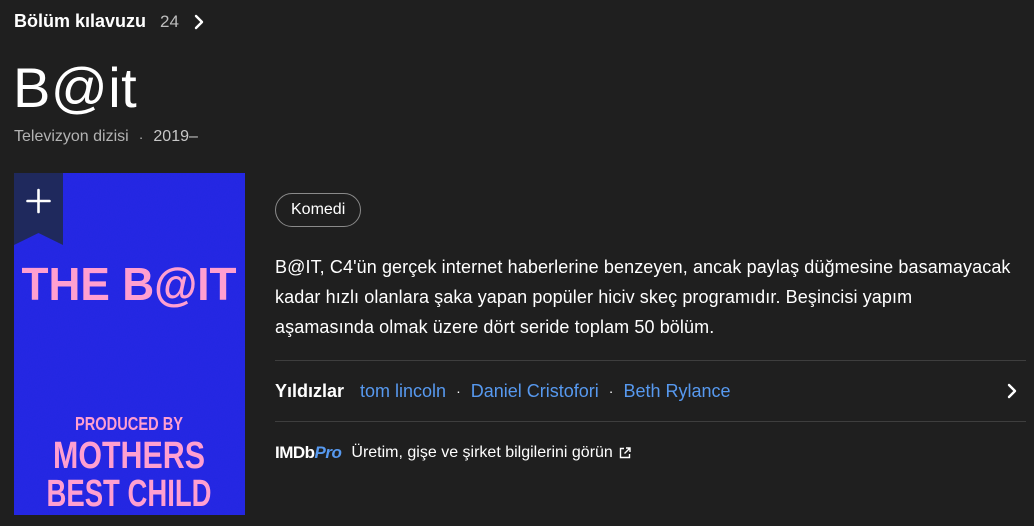 The image size is (1034, 526). What do you see at coordinates (535, 391) in the screenshot?
I see `star-link: Daniel Cristofori` at bounding box center [535, 391].